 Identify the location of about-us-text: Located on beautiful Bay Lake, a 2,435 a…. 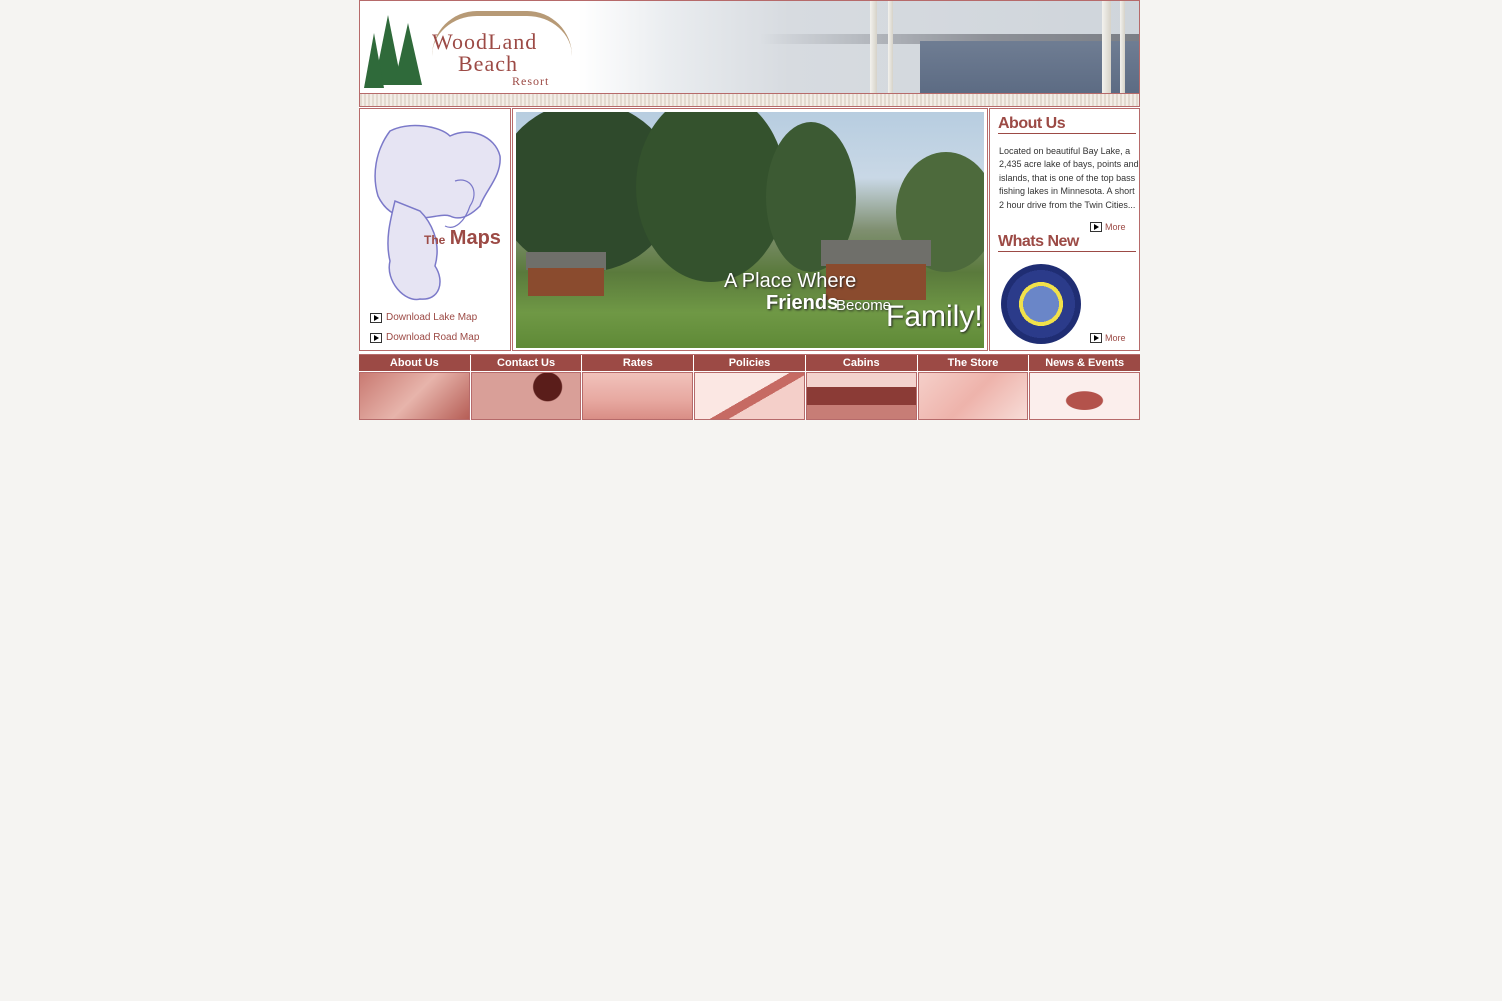
(1069, 178).